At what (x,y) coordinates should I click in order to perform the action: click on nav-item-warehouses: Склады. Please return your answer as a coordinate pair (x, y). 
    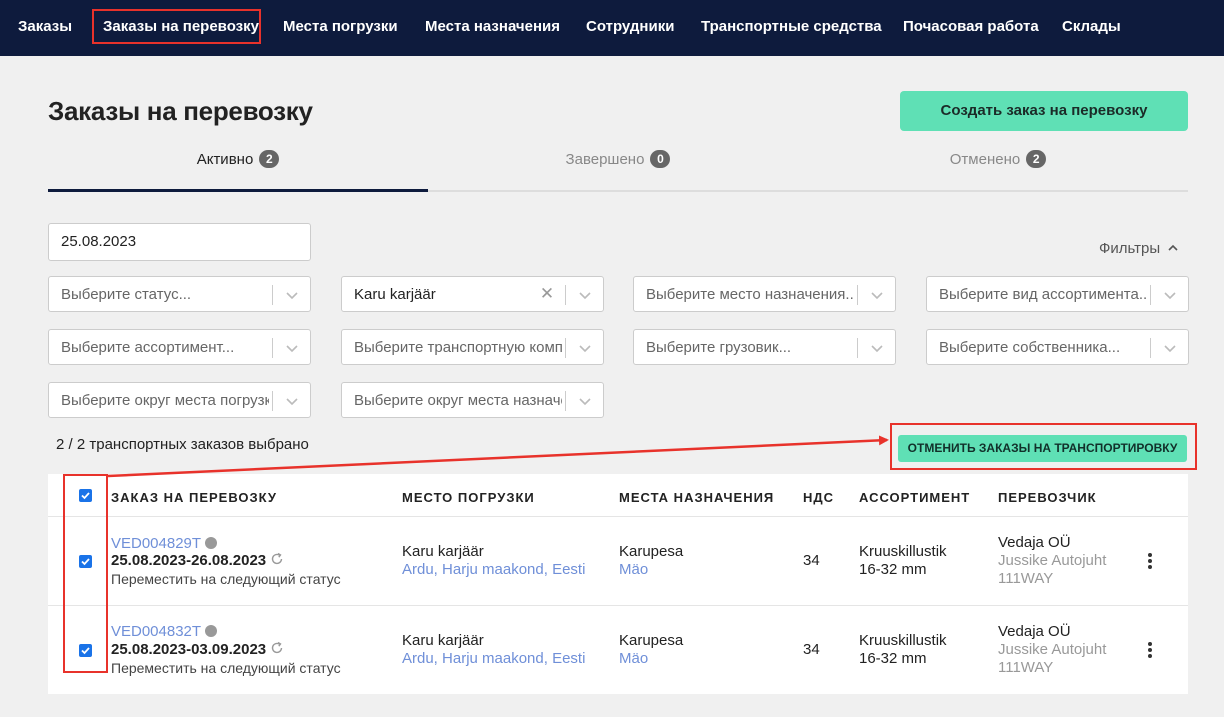
    Looking at the image, I should click on (1091, 26).